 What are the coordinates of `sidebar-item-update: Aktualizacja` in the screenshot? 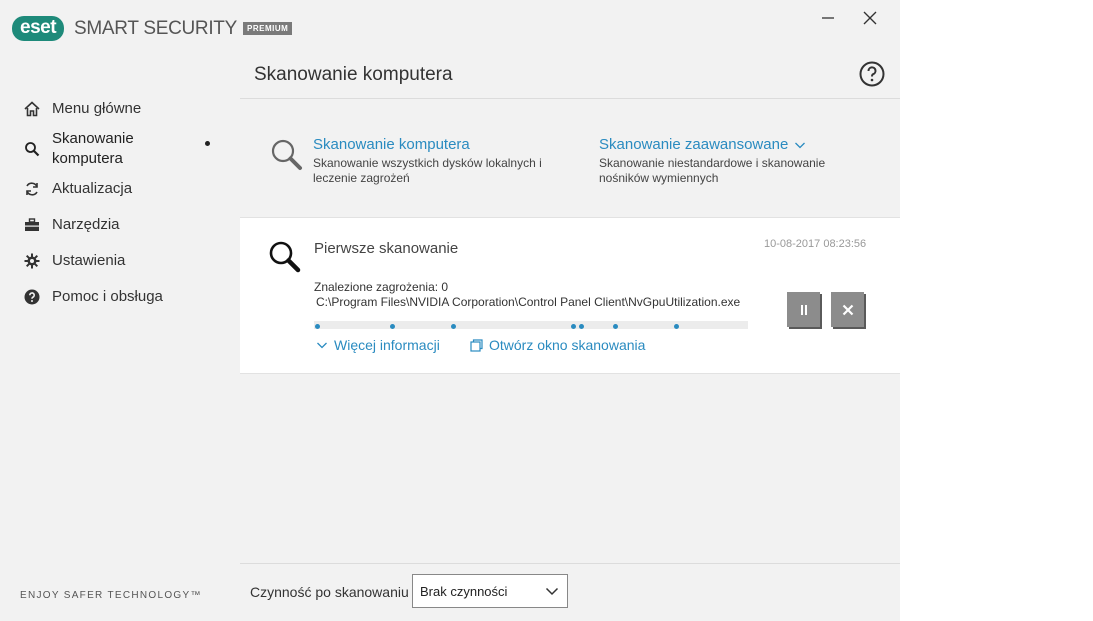 It's located at (120, 189).